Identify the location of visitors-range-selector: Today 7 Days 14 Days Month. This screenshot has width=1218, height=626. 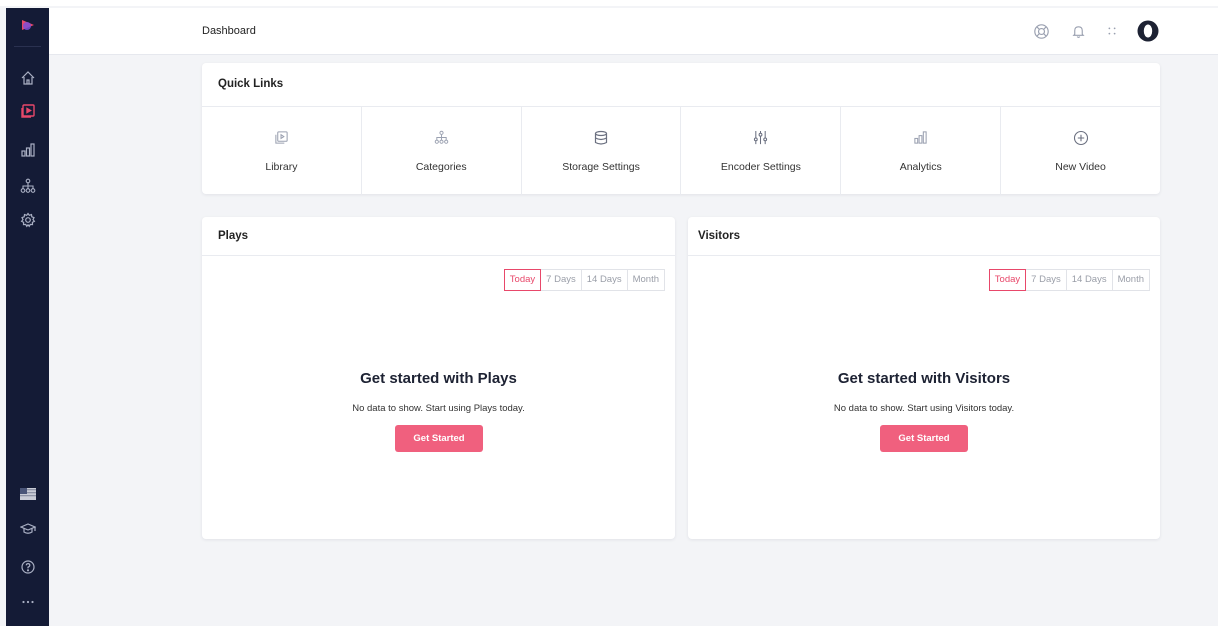
(1069, 280).